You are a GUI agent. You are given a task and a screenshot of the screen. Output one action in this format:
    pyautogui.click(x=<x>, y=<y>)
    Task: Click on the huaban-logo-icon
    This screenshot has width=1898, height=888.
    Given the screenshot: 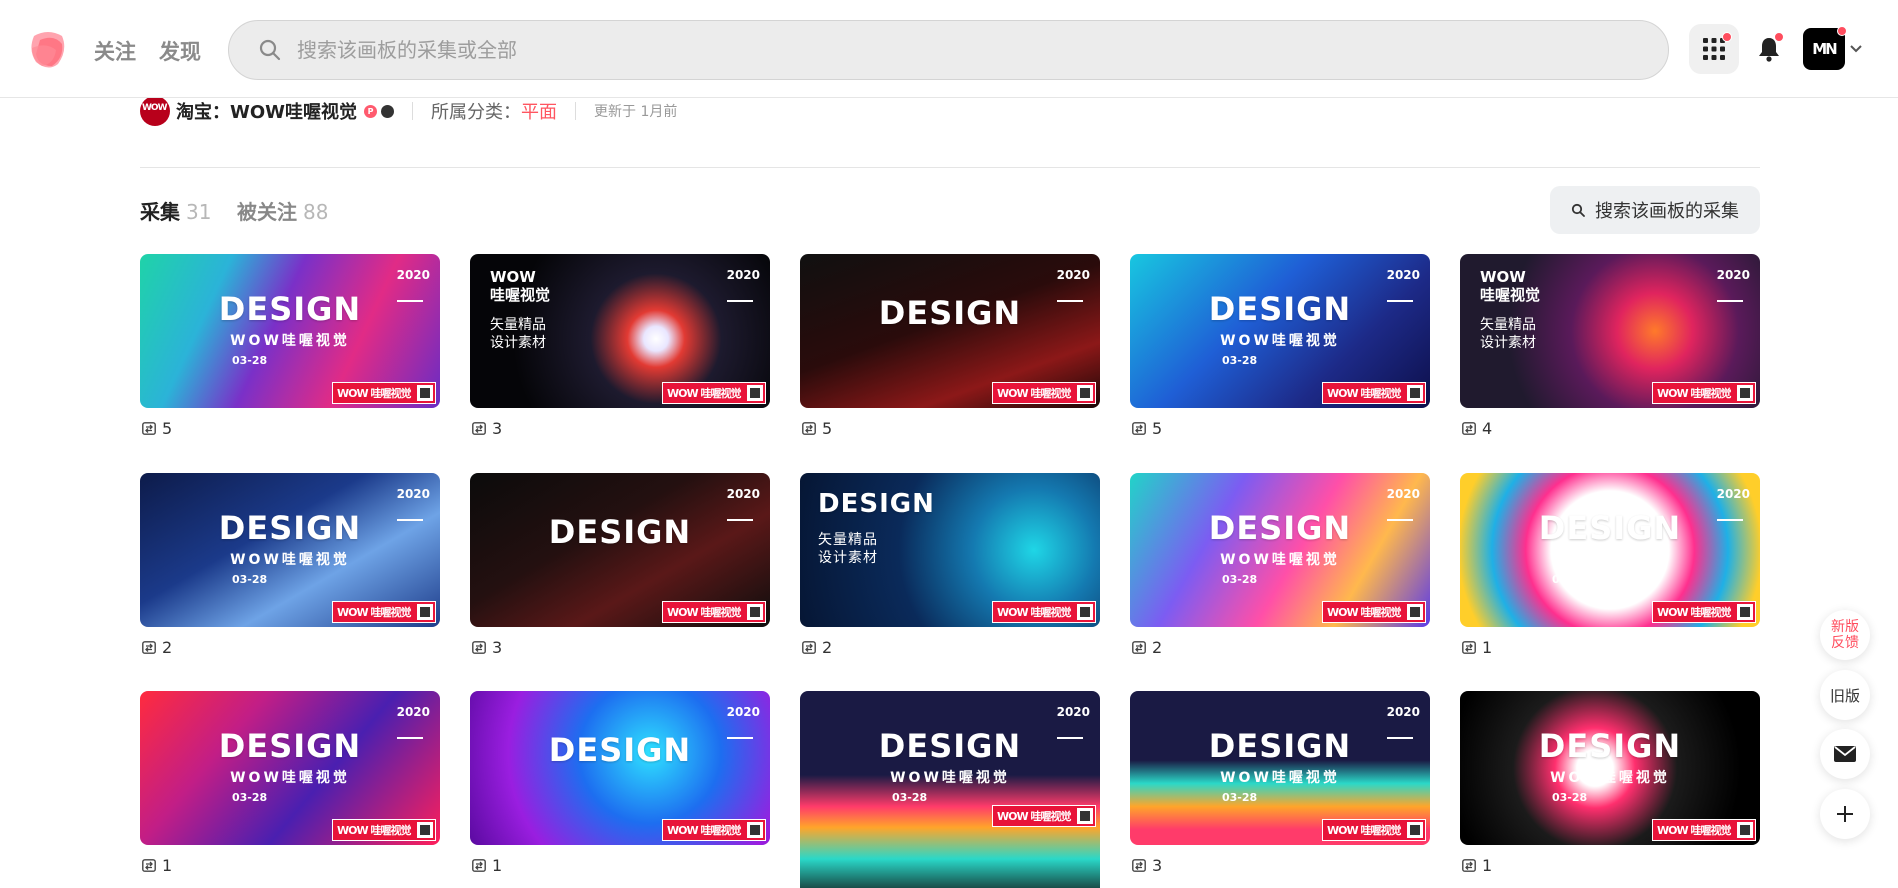 What is the action you would take?
    pyautogui.click(x=48, y=49)
    